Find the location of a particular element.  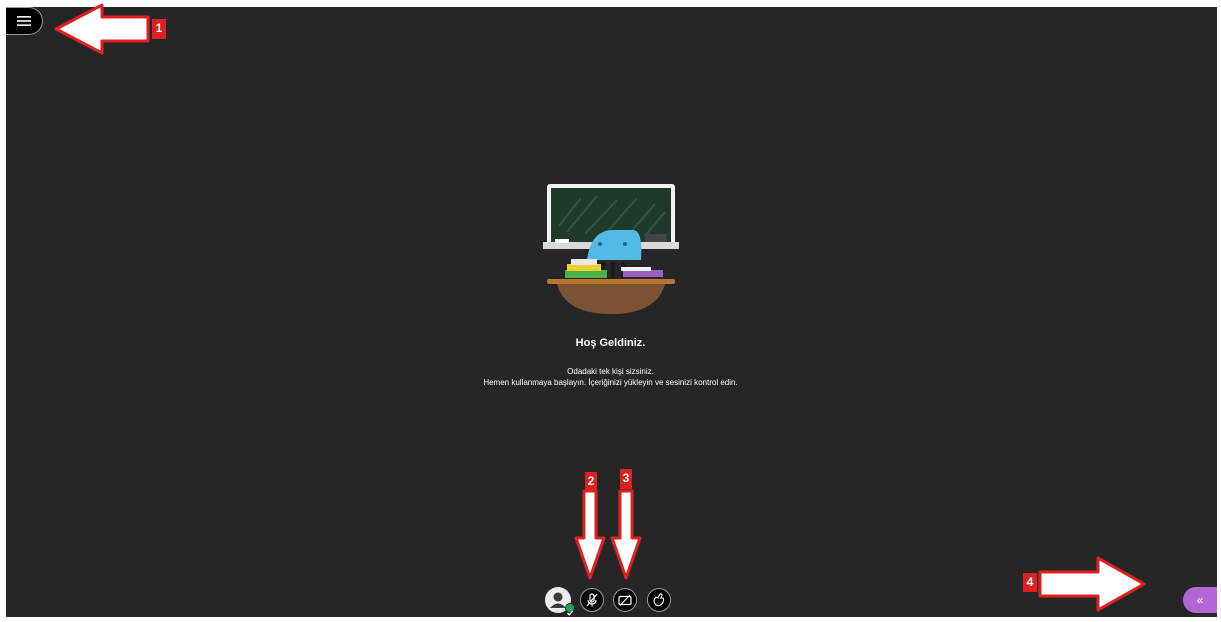

status-badge is located at coordinates (570, 609).